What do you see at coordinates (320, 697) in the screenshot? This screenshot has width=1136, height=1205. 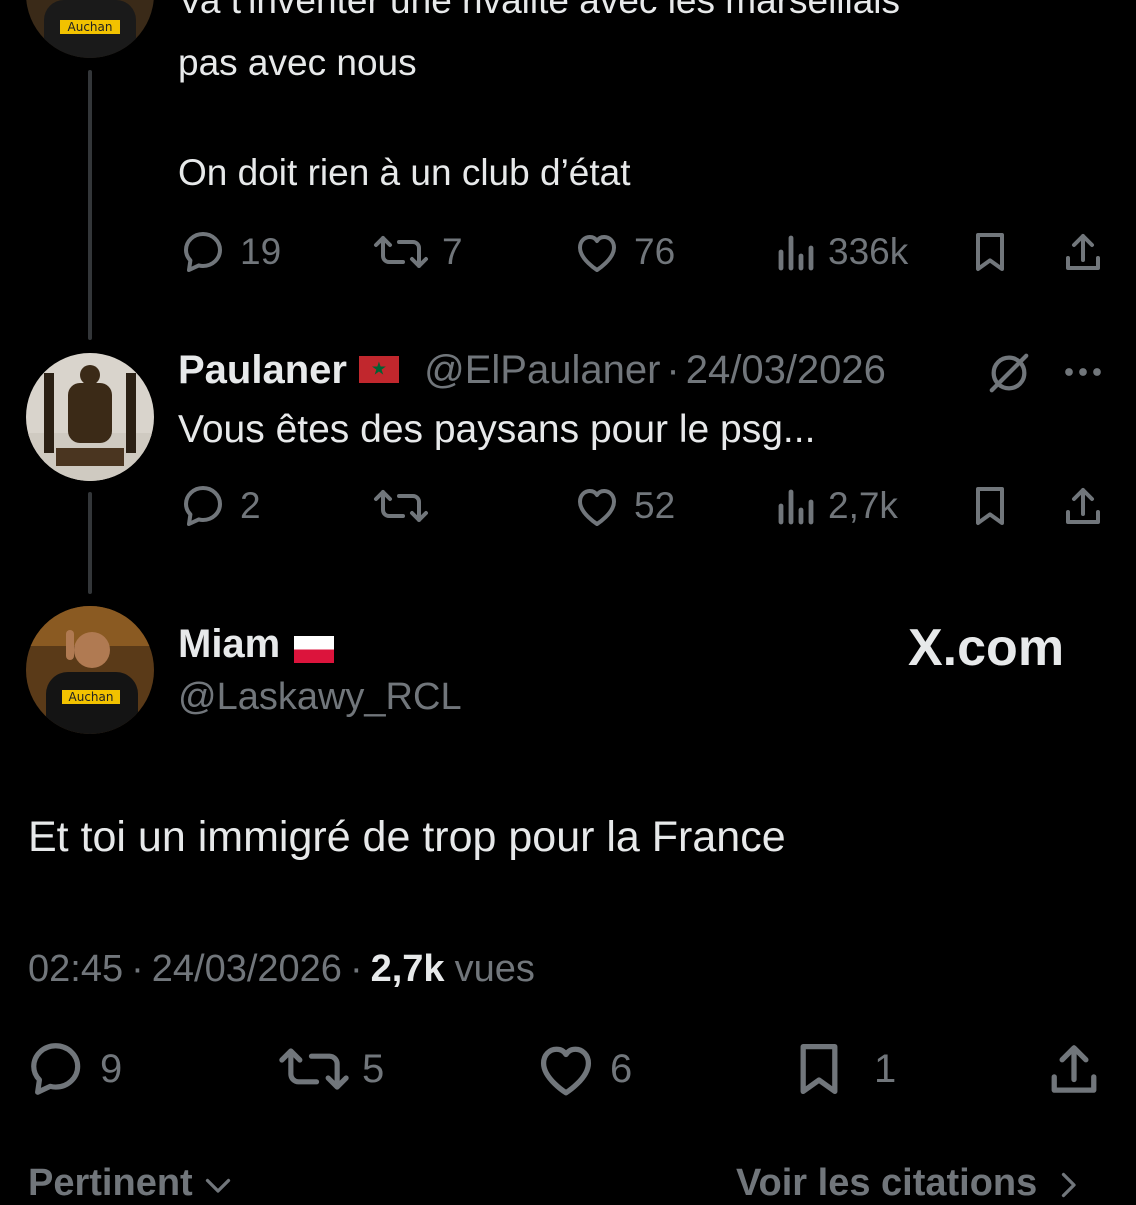 I see `author-handle: @Laskawy_RCL` at bounding box center [320, 697].